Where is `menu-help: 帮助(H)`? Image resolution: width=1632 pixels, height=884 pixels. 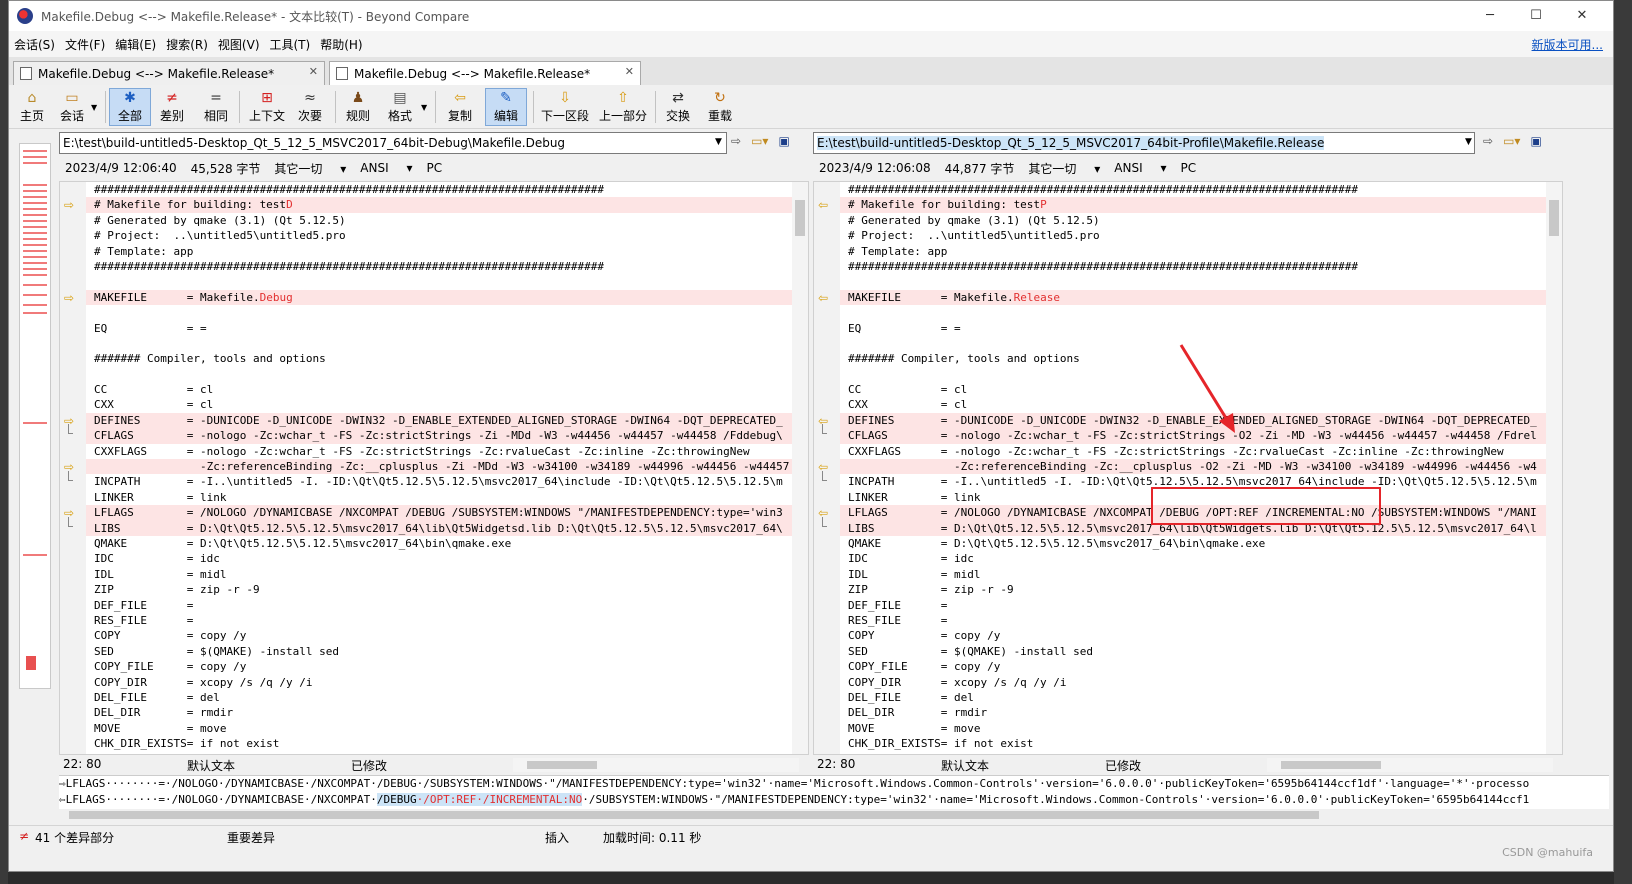 menu-help: 帮助(H) is located at coordinates (341, 44).